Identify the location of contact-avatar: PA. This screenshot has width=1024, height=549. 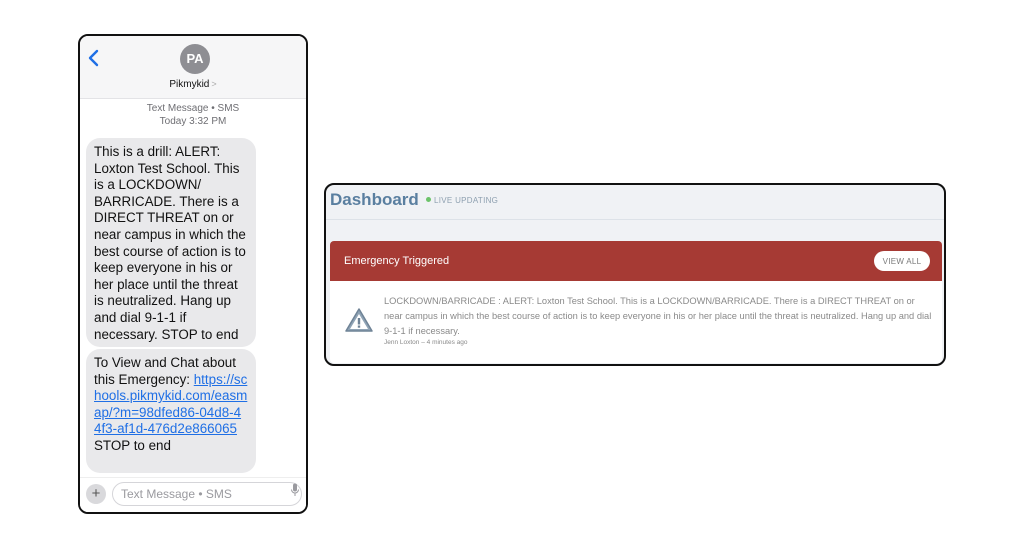
(195, 59).